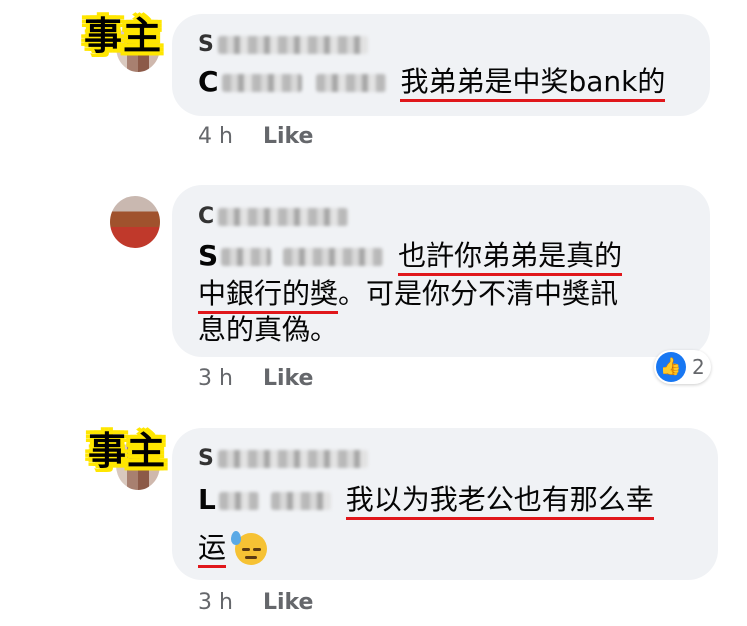 This screenshot has width=747, height=626. Describe the element at coordinates (698, 367) in the screenshot. I see `reaction-count: 2` at that location.